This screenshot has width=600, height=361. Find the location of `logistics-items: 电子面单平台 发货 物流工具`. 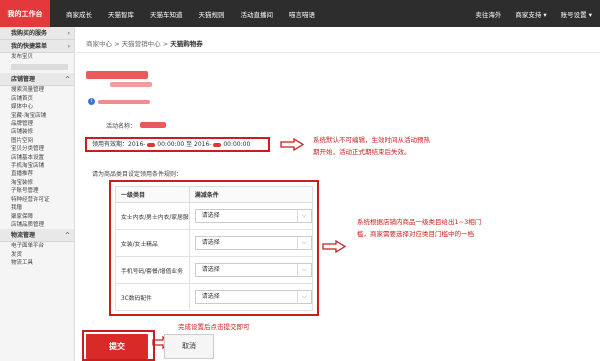

logistics-items: 电子面单平台 发货 物流工具 is located at coordinates (37, 254).